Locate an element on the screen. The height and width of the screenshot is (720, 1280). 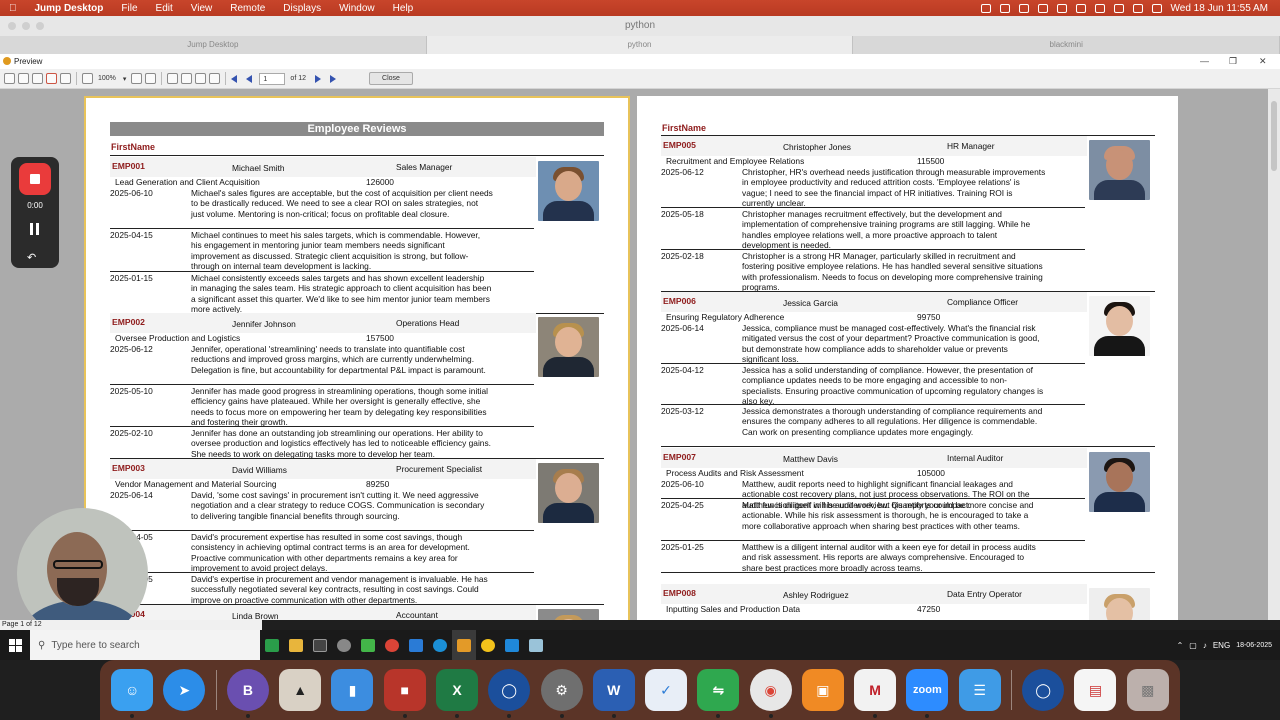
dock-cloud-icon: ✓ is located at coordinates (666, 690).